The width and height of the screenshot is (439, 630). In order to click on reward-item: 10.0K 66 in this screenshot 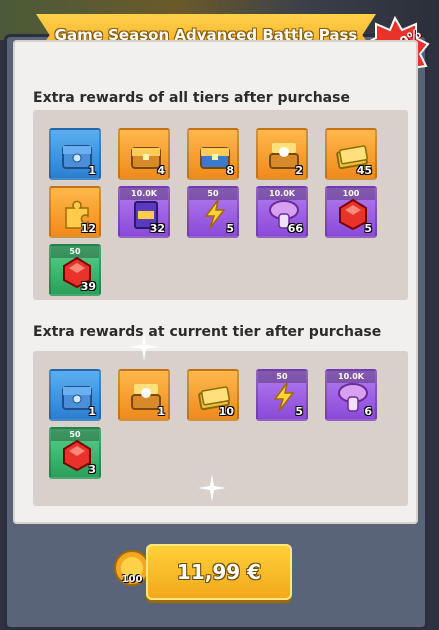, I will do `click(282, 212)`.